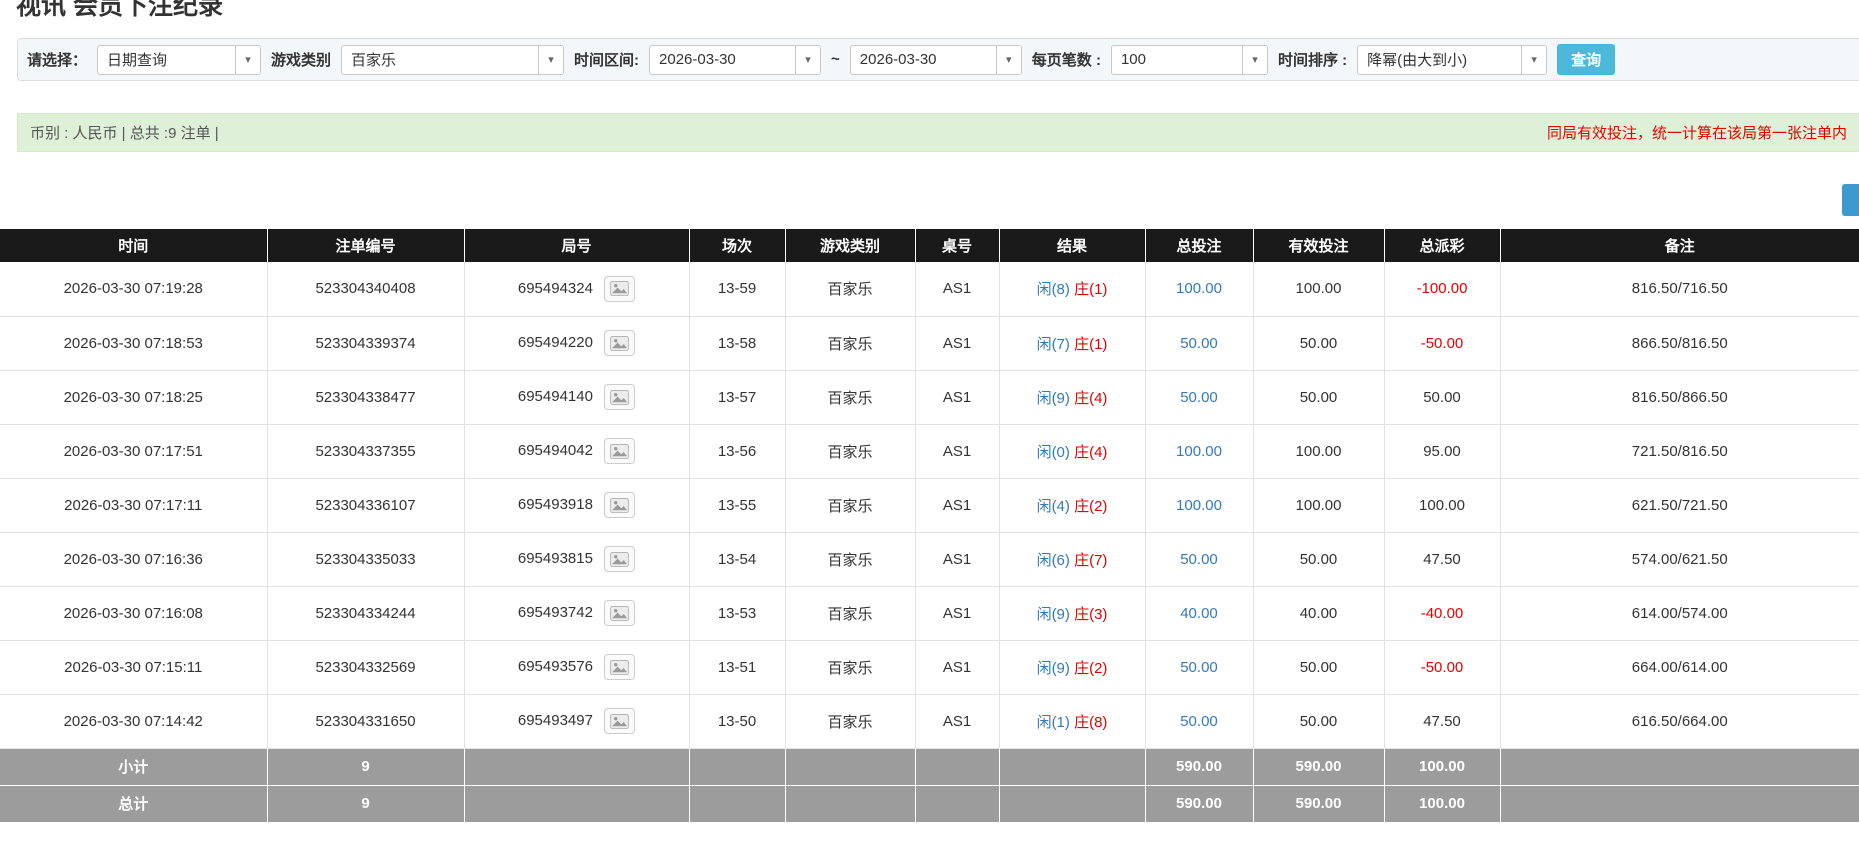 This screenshot has height=841, width=1859. I want to click on cell-result: 闲(8) 庄(1), so click(1072, 289).